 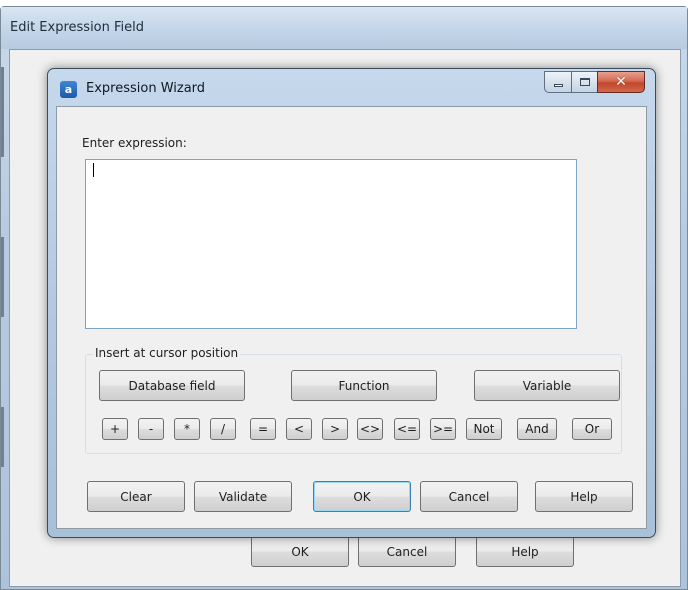 I want to click on outer-ok-button: OK, so click(x=300, y=551).